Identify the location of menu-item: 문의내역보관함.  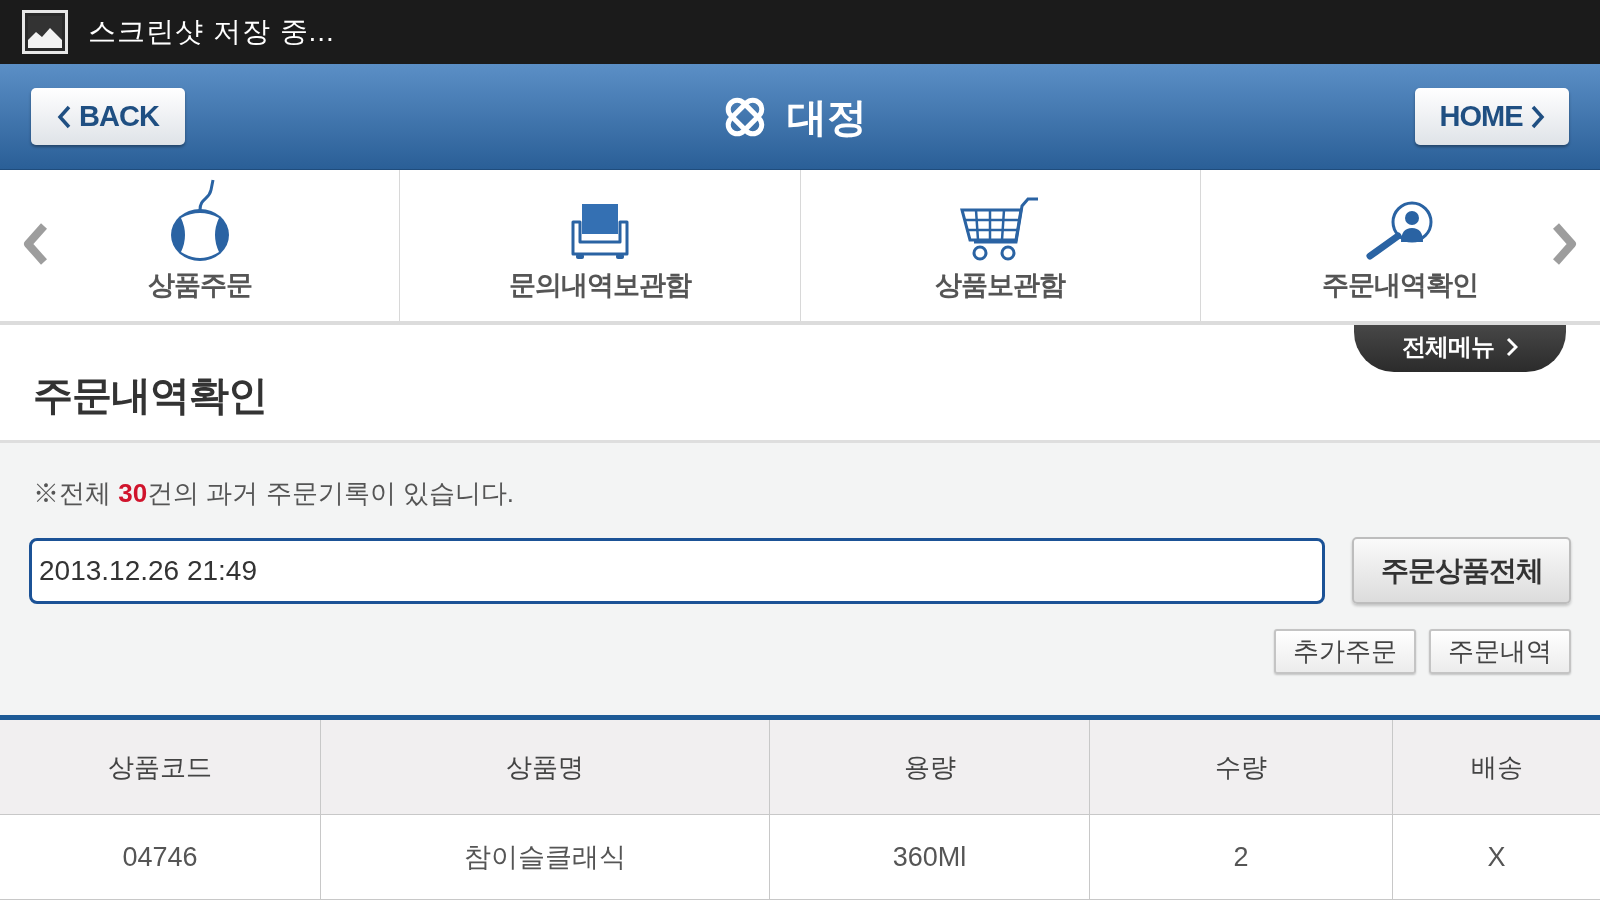
(600, 245).